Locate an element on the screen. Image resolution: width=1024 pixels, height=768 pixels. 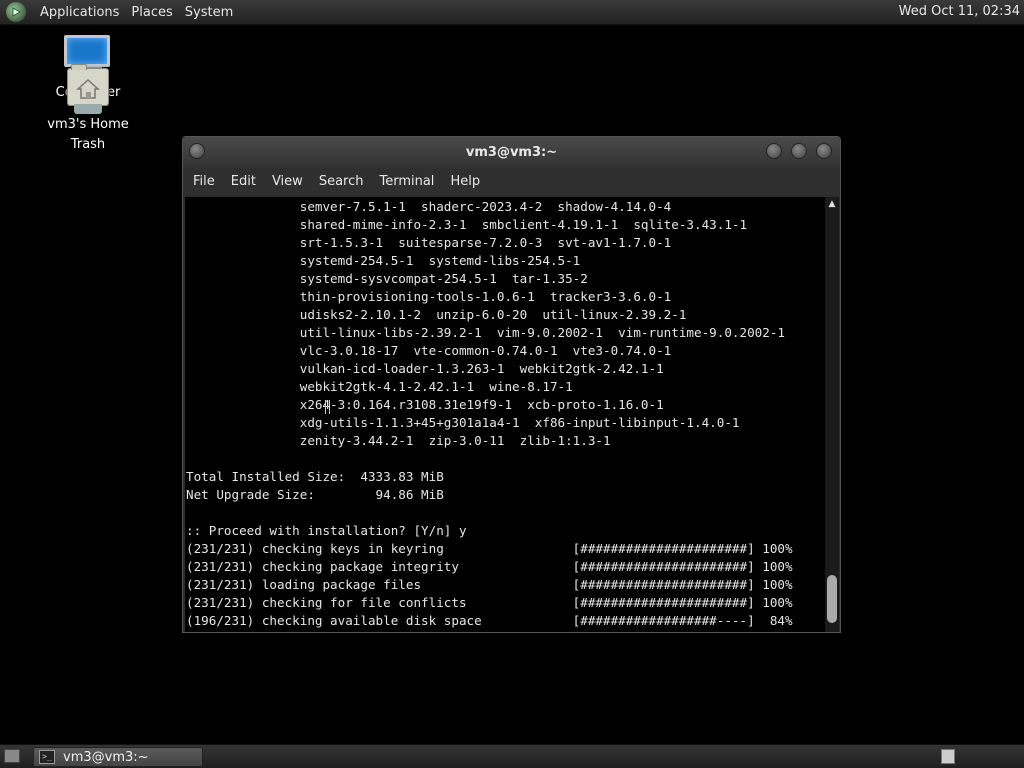
desktop-label-trash: Trash is located at coordinates (88, 144).